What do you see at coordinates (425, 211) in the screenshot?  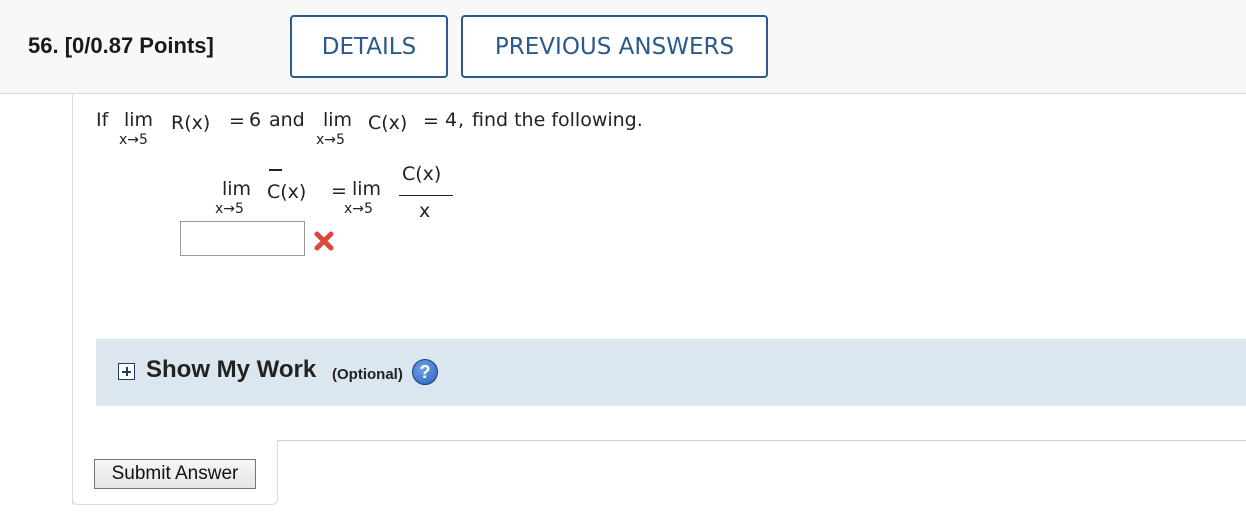 I see `fraction-denominator: x` at bounding box center [425, 211].